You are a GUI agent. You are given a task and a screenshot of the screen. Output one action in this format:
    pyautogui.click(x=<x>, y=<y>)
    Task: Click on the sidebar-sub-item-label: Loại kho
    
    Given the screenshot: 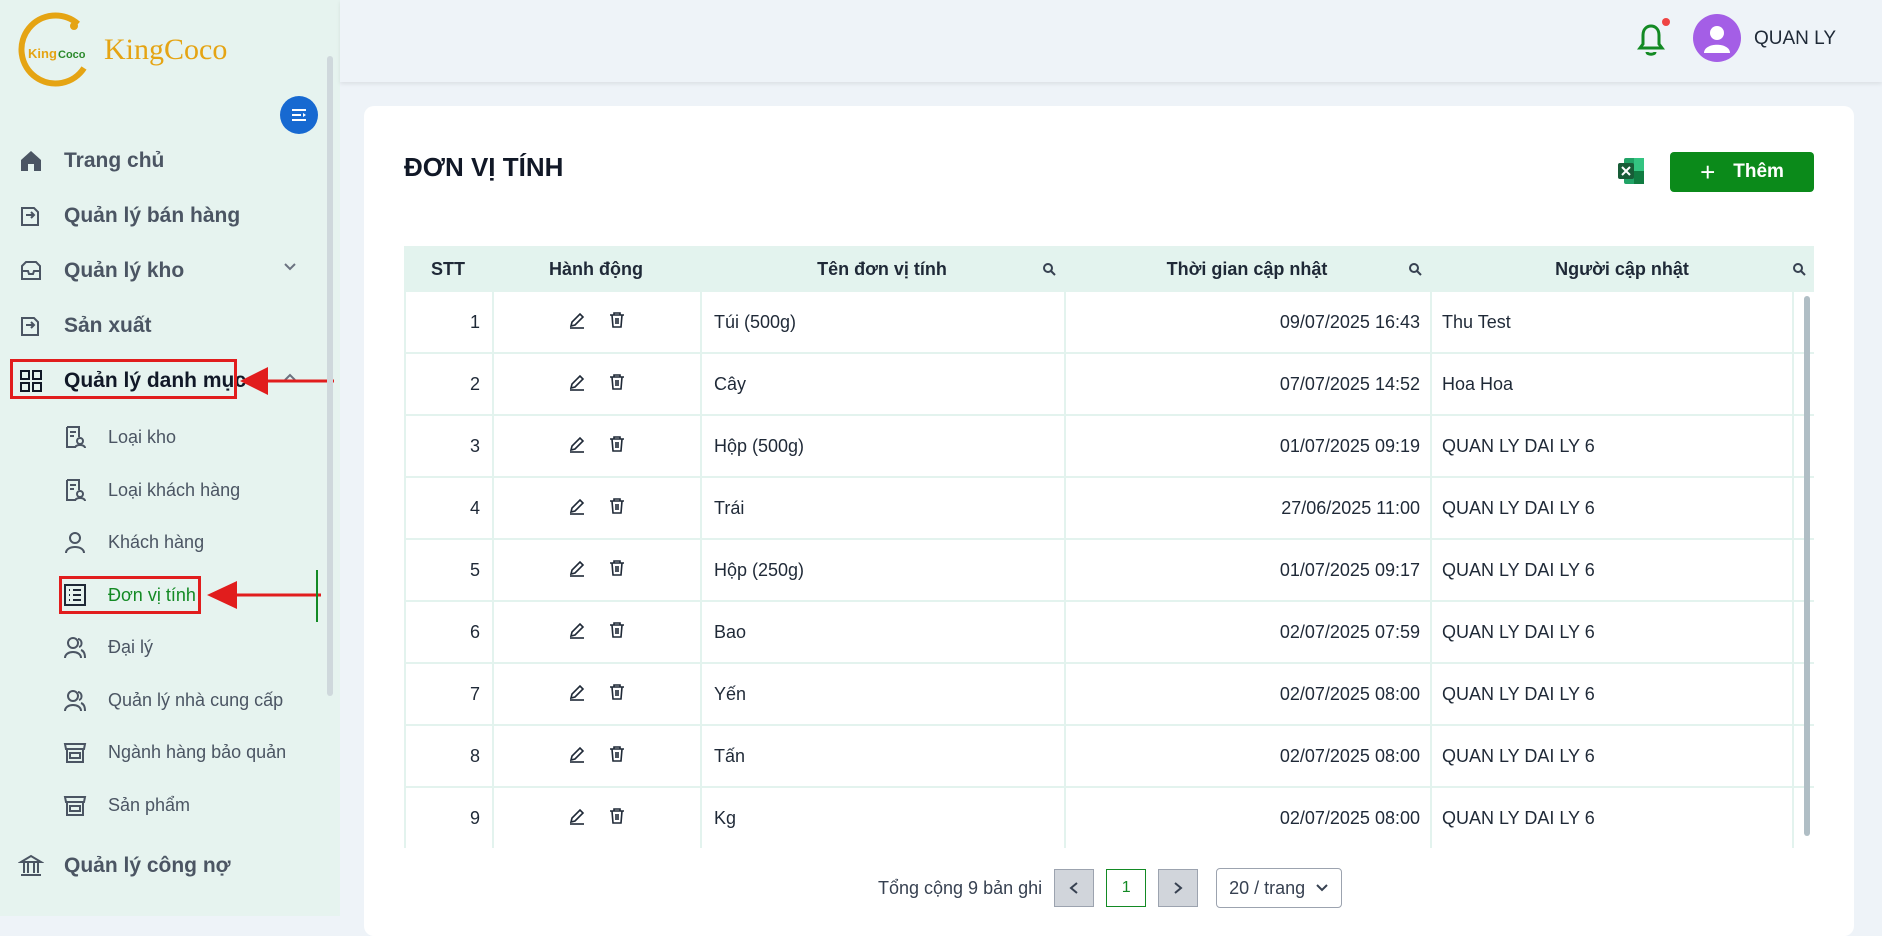 What is the action you would take?
    pyautogui.click(x=142, y=436)
    